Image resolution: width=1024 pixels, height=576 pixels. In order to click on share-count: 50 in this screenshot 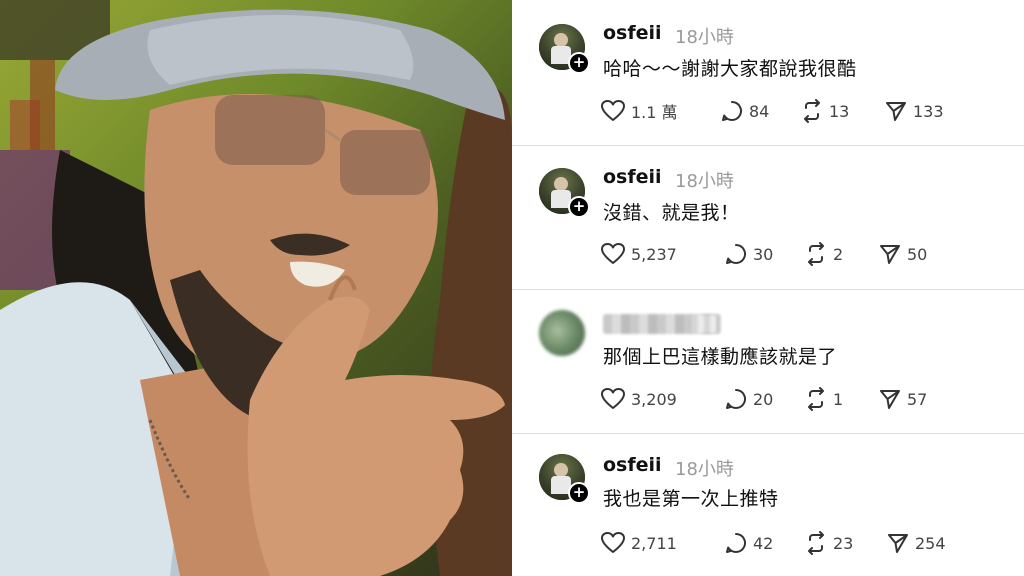, I will do `click(917, 254)`.